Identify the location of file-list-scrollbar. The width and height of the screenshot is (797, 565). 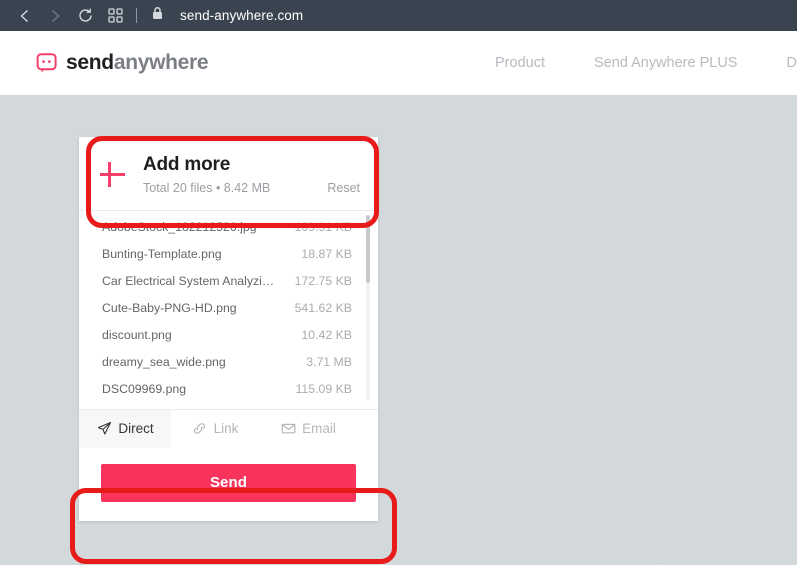
(368, 307).